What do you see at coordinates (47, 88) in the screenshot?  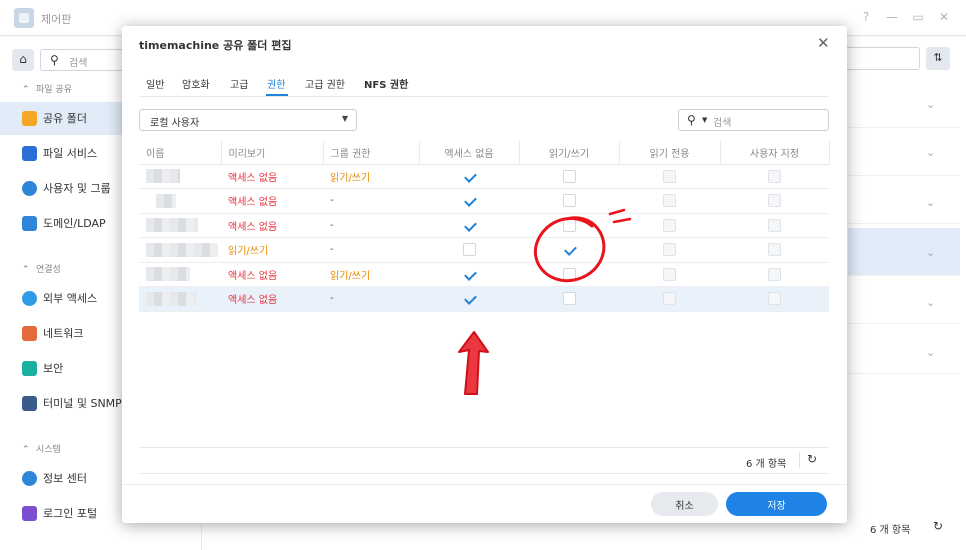 I see `section-file-sharing: ⌃ 파일 공유` at bounding box center [47, 88].